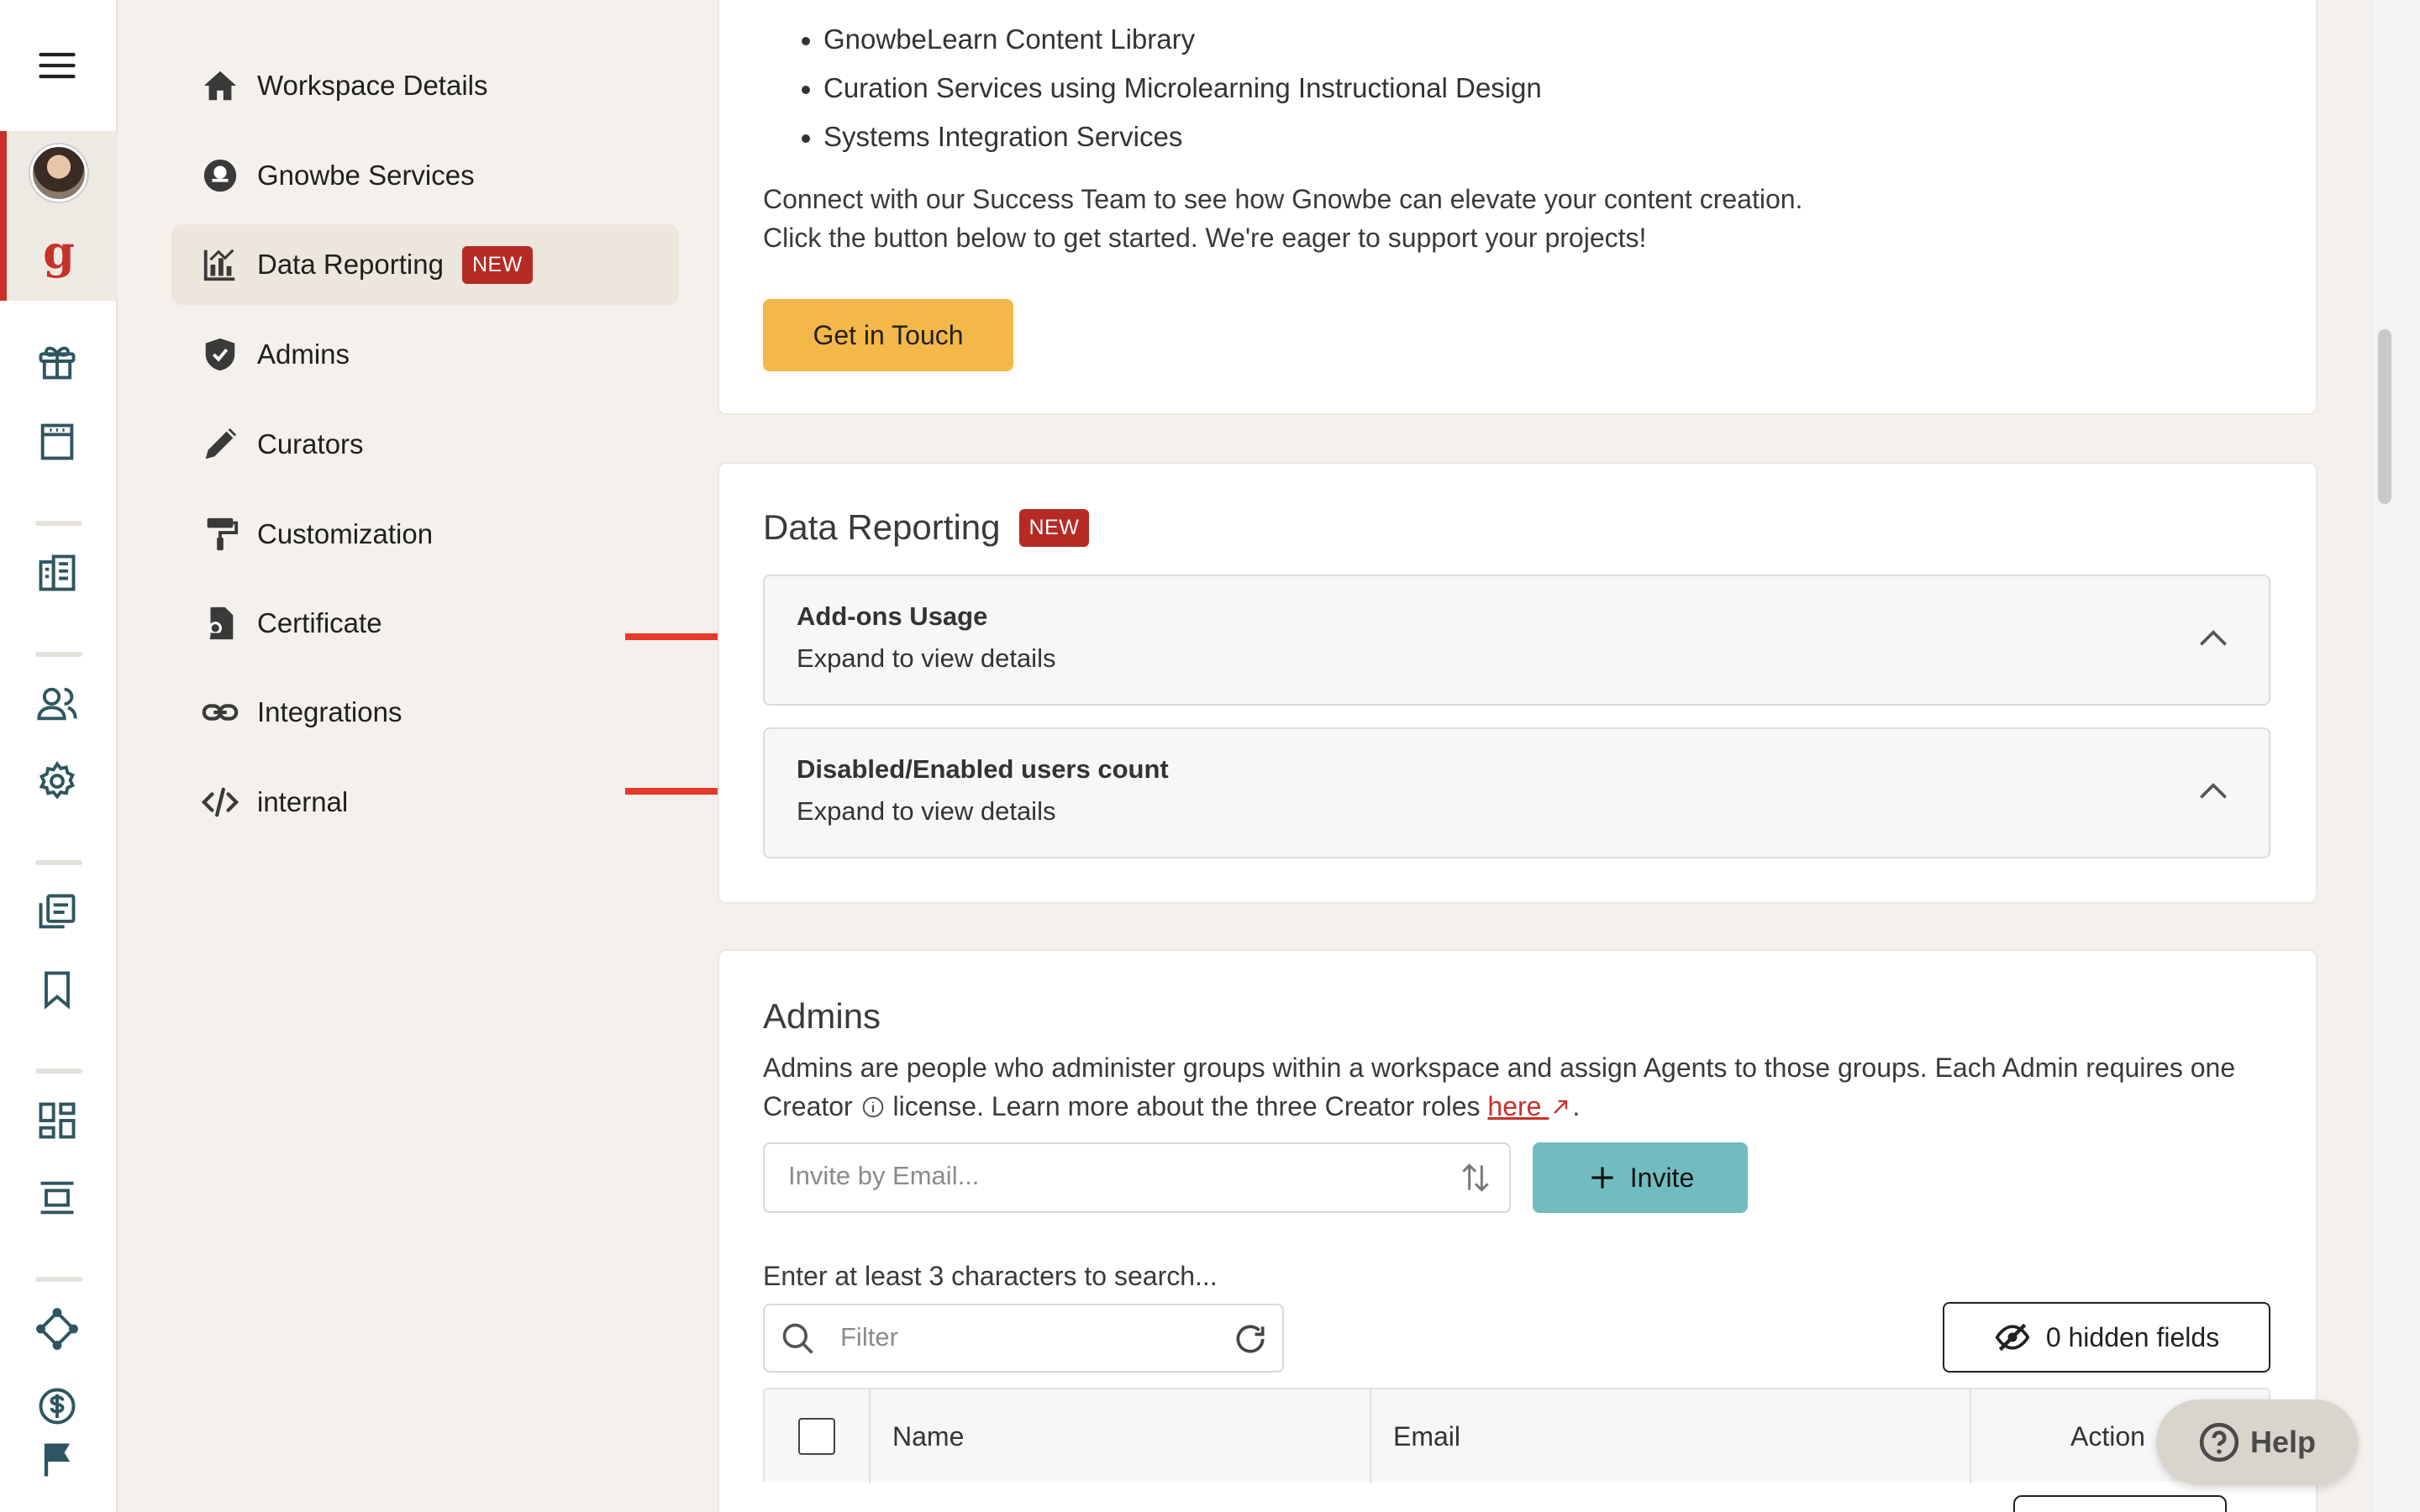 The image size is (2420, 1512). What do you see at coordinates (58, 703) in the screenshot?
I see `users-icon` at bounding box center [58, 703].